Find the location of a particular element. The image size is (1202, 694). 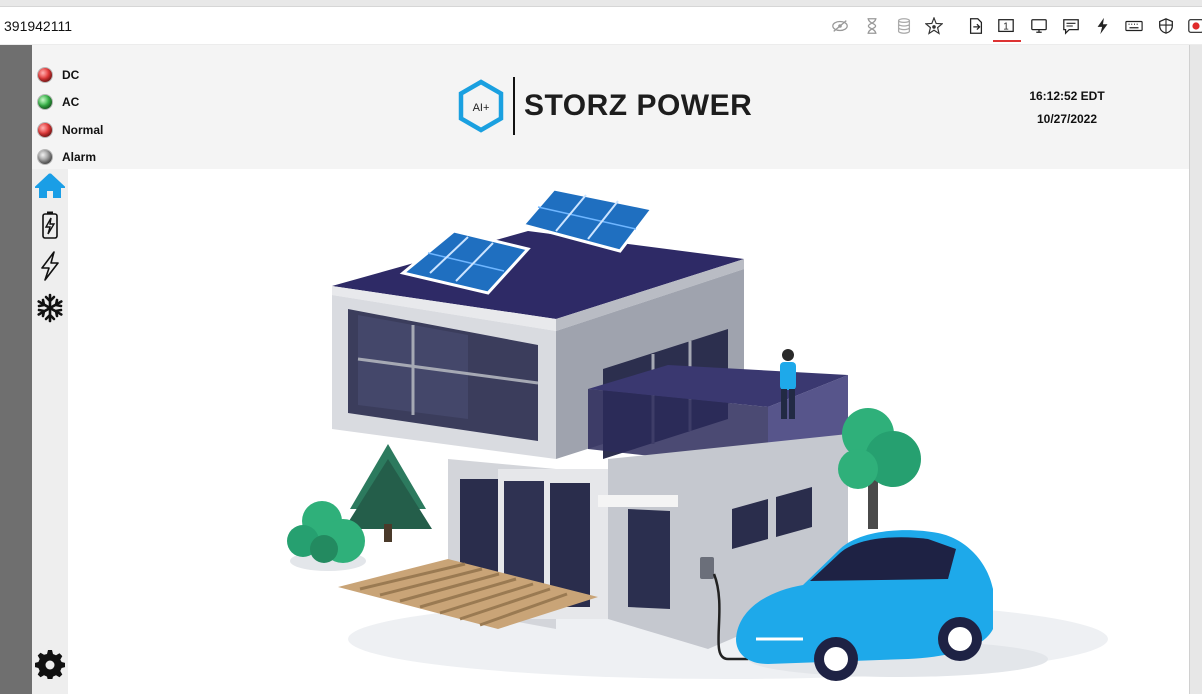

gear-icon is located at coordinates (50, 664).